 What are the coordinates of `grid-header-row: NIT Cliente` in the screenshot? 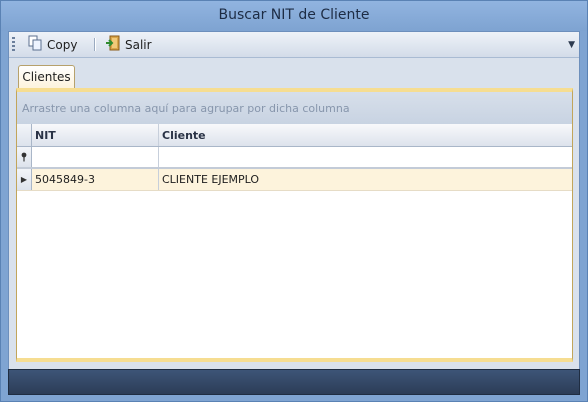 It's located at (294, 135).